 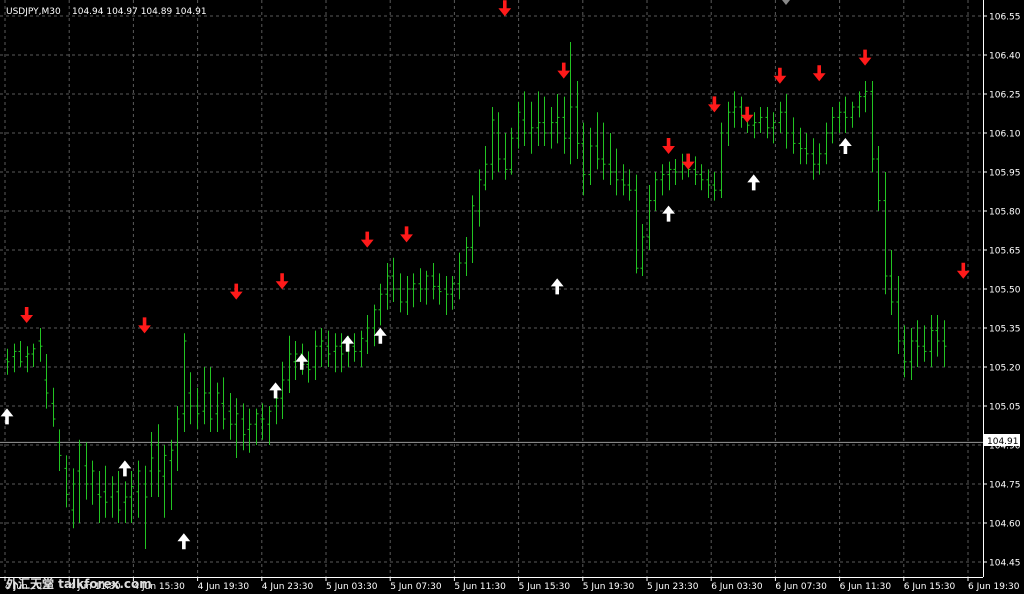 I want to click on current-price-tag: 104.91, so click(x=1002, y=440).